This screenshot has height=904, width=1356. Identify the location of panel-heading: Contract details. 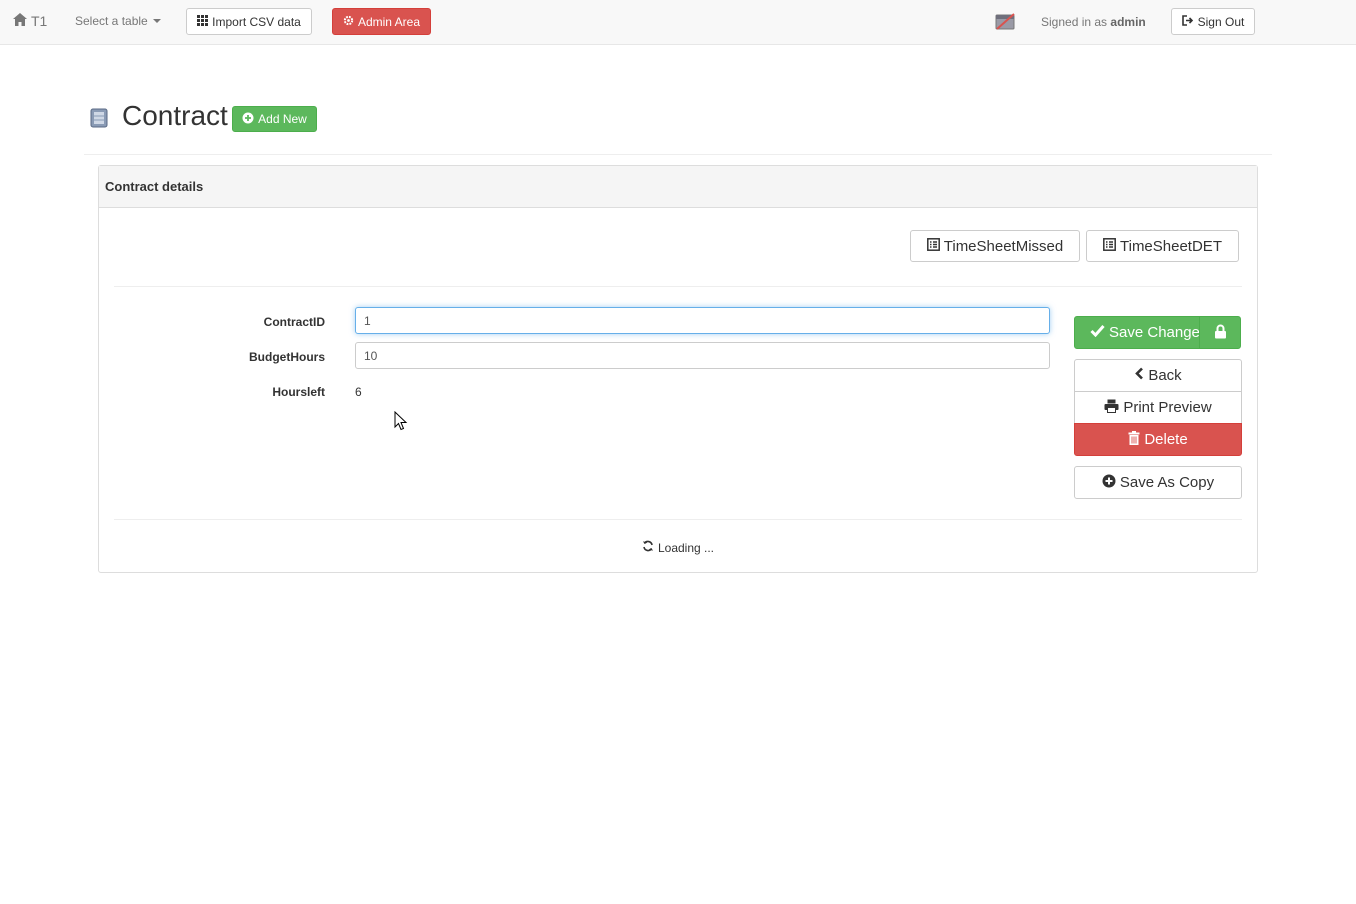
(678, 187).